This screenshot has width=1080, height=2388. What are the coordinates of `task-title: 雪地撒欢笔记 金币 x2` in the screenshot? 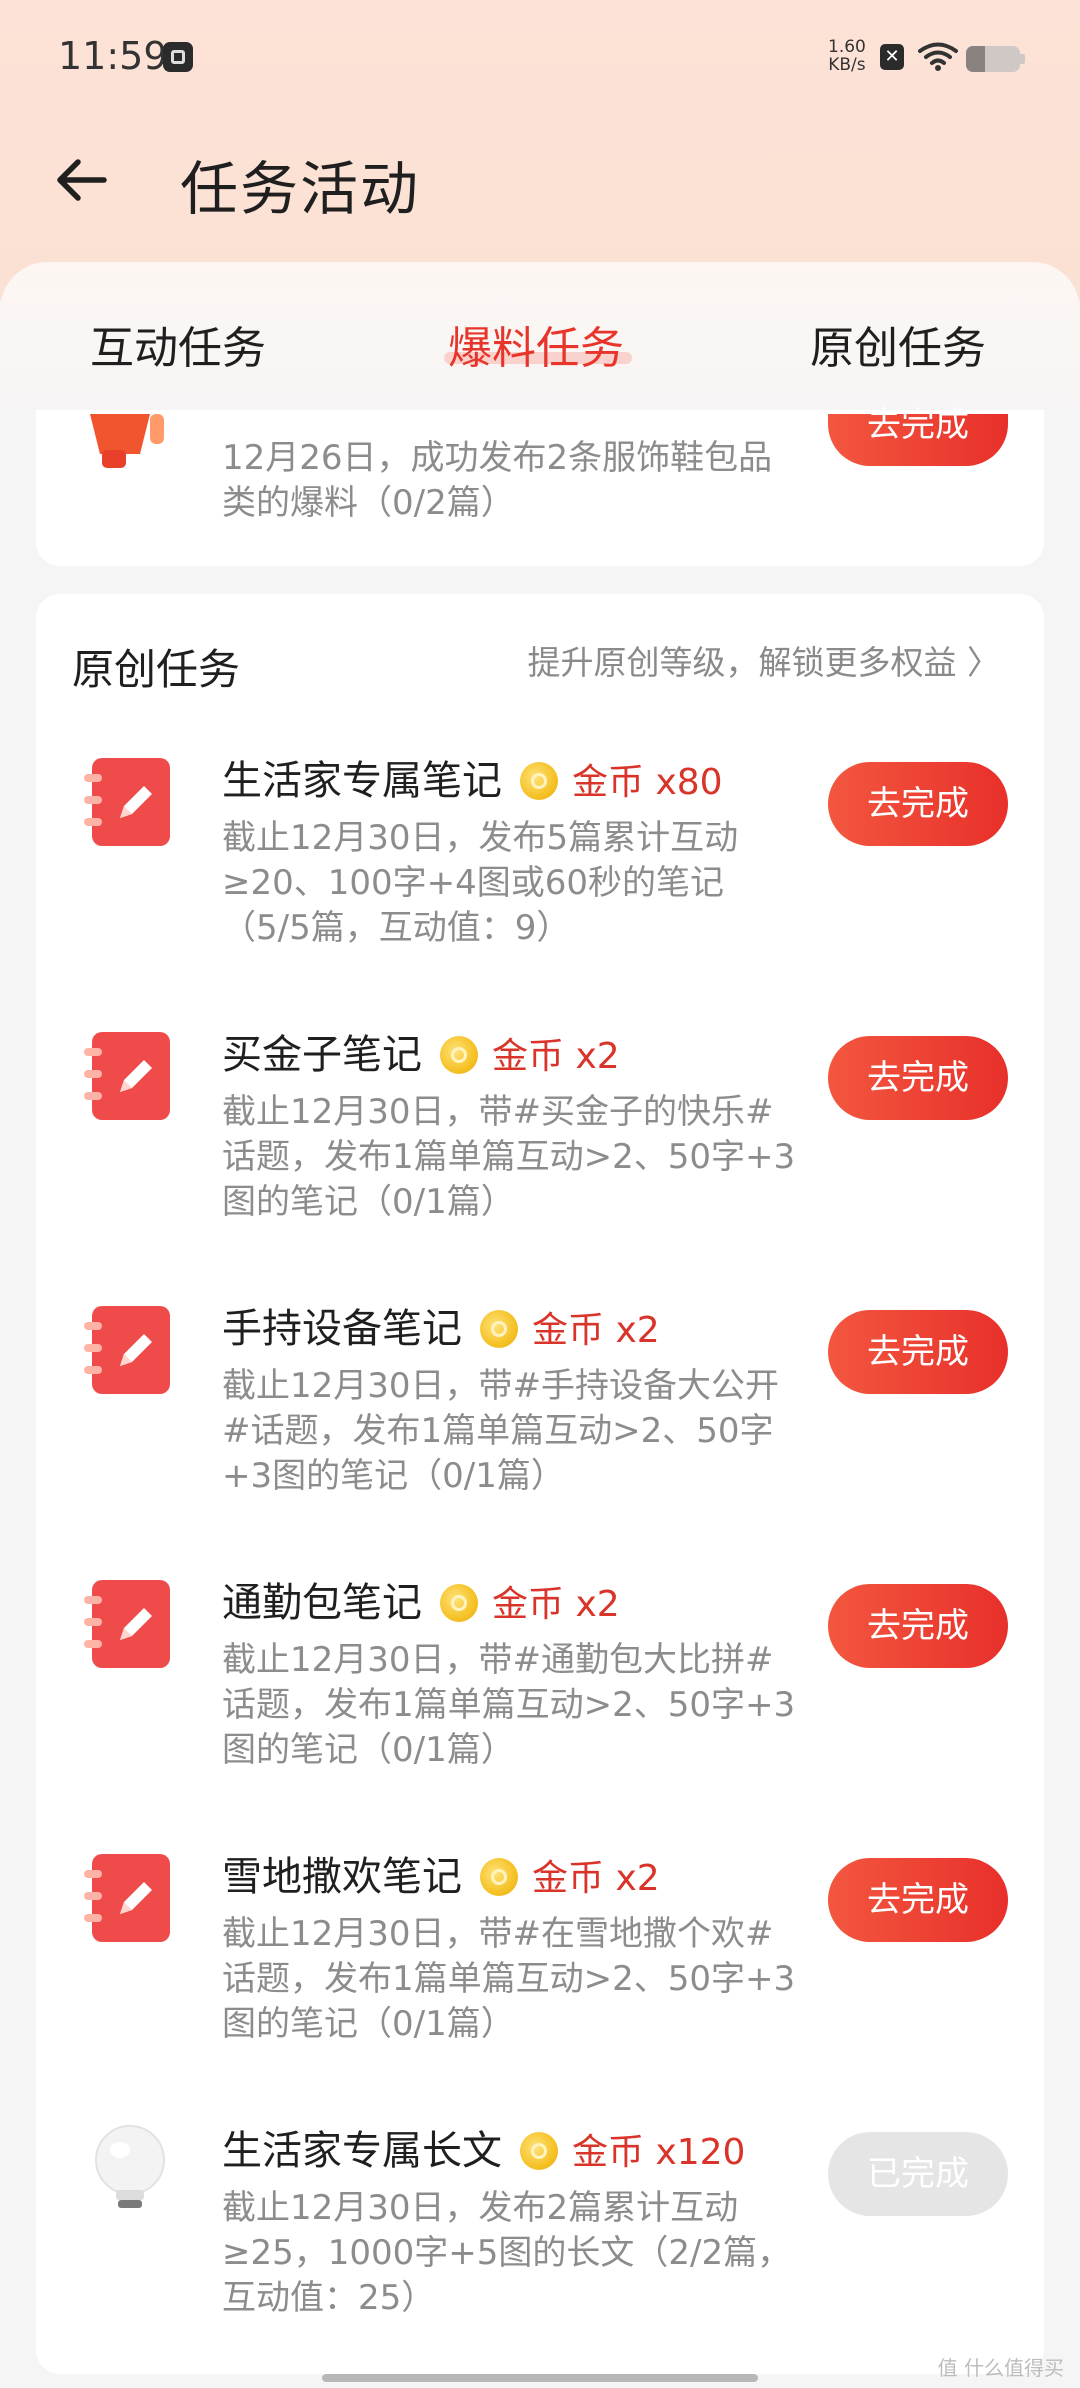 It's located at (441, 1873).